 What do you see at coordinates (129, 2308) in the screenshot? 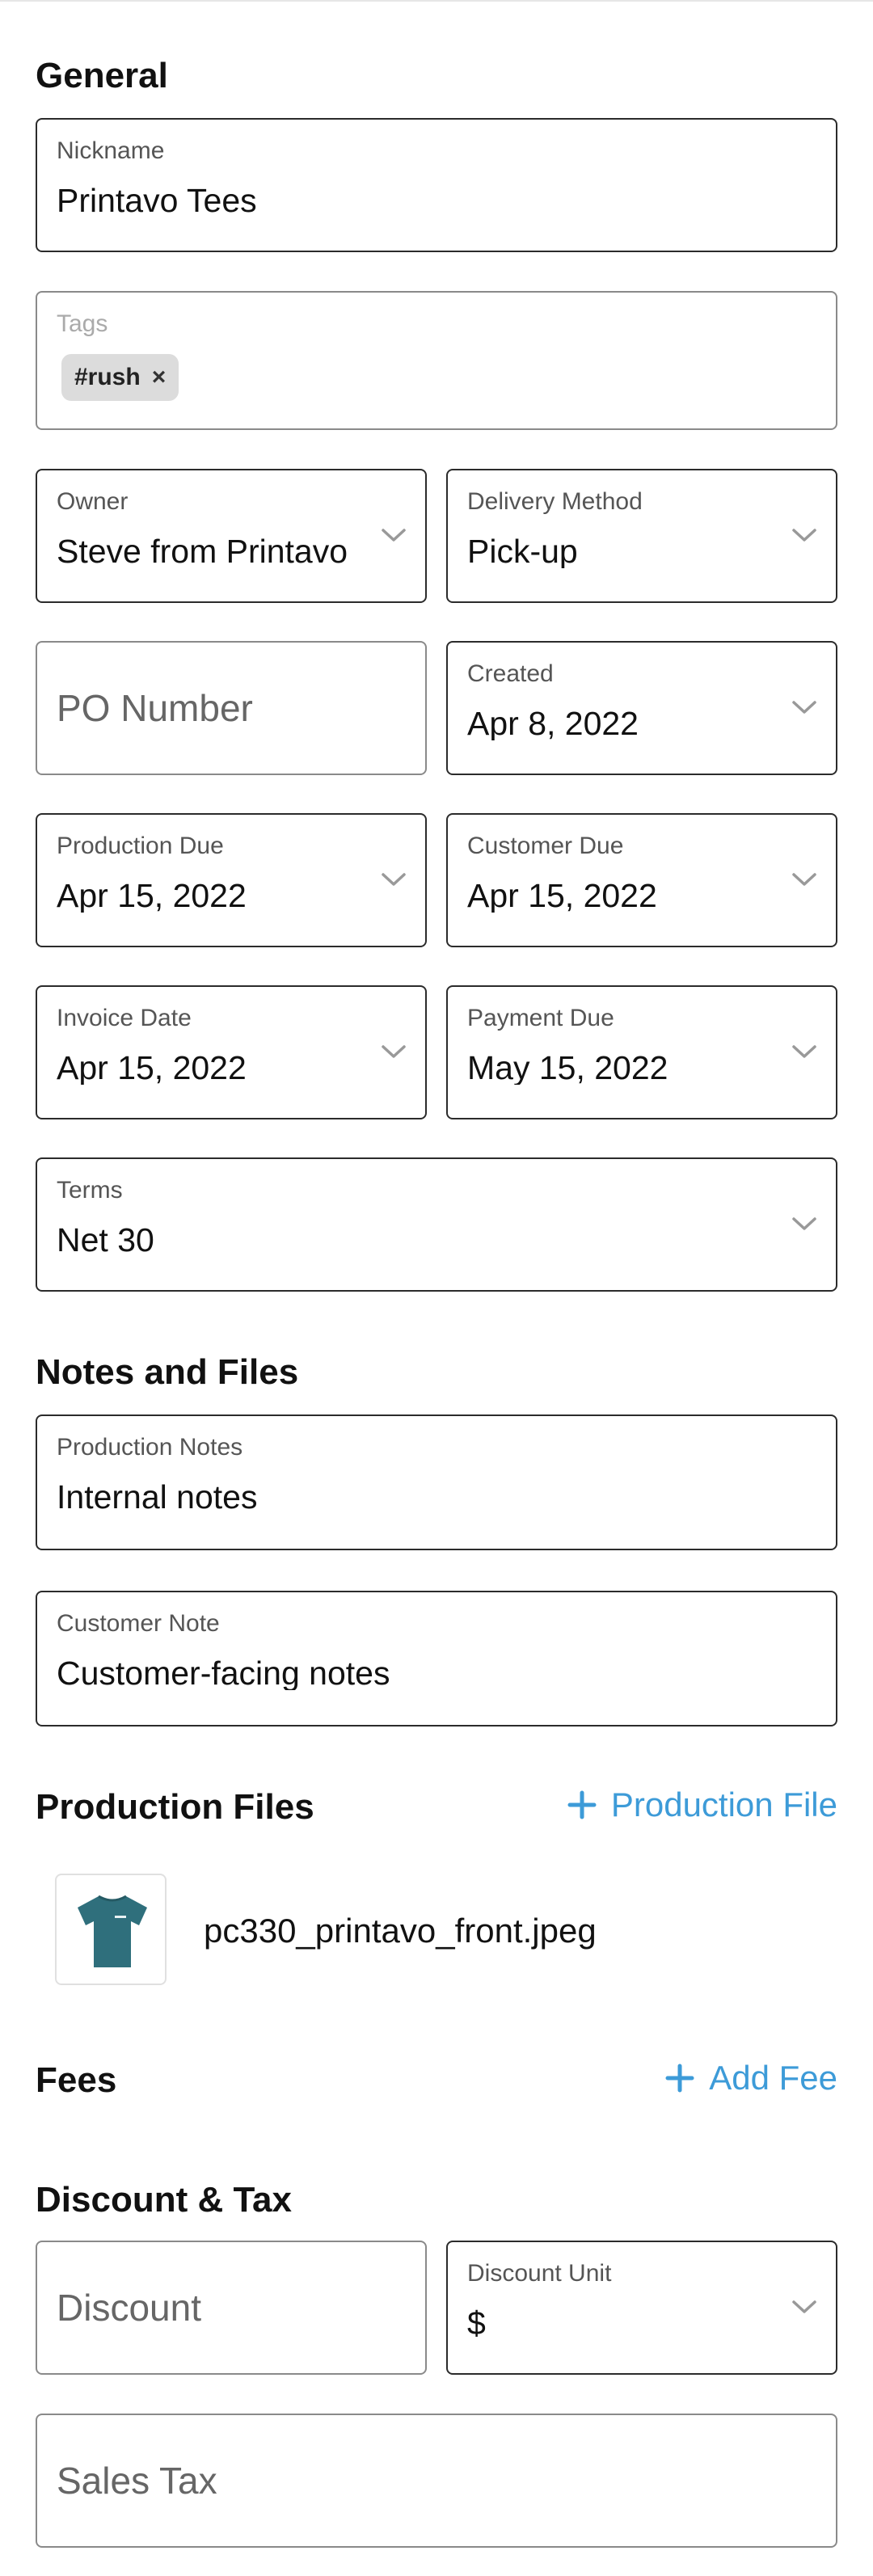
I see `discount-placeholder: Discount` at bounding box center [129, 2308].